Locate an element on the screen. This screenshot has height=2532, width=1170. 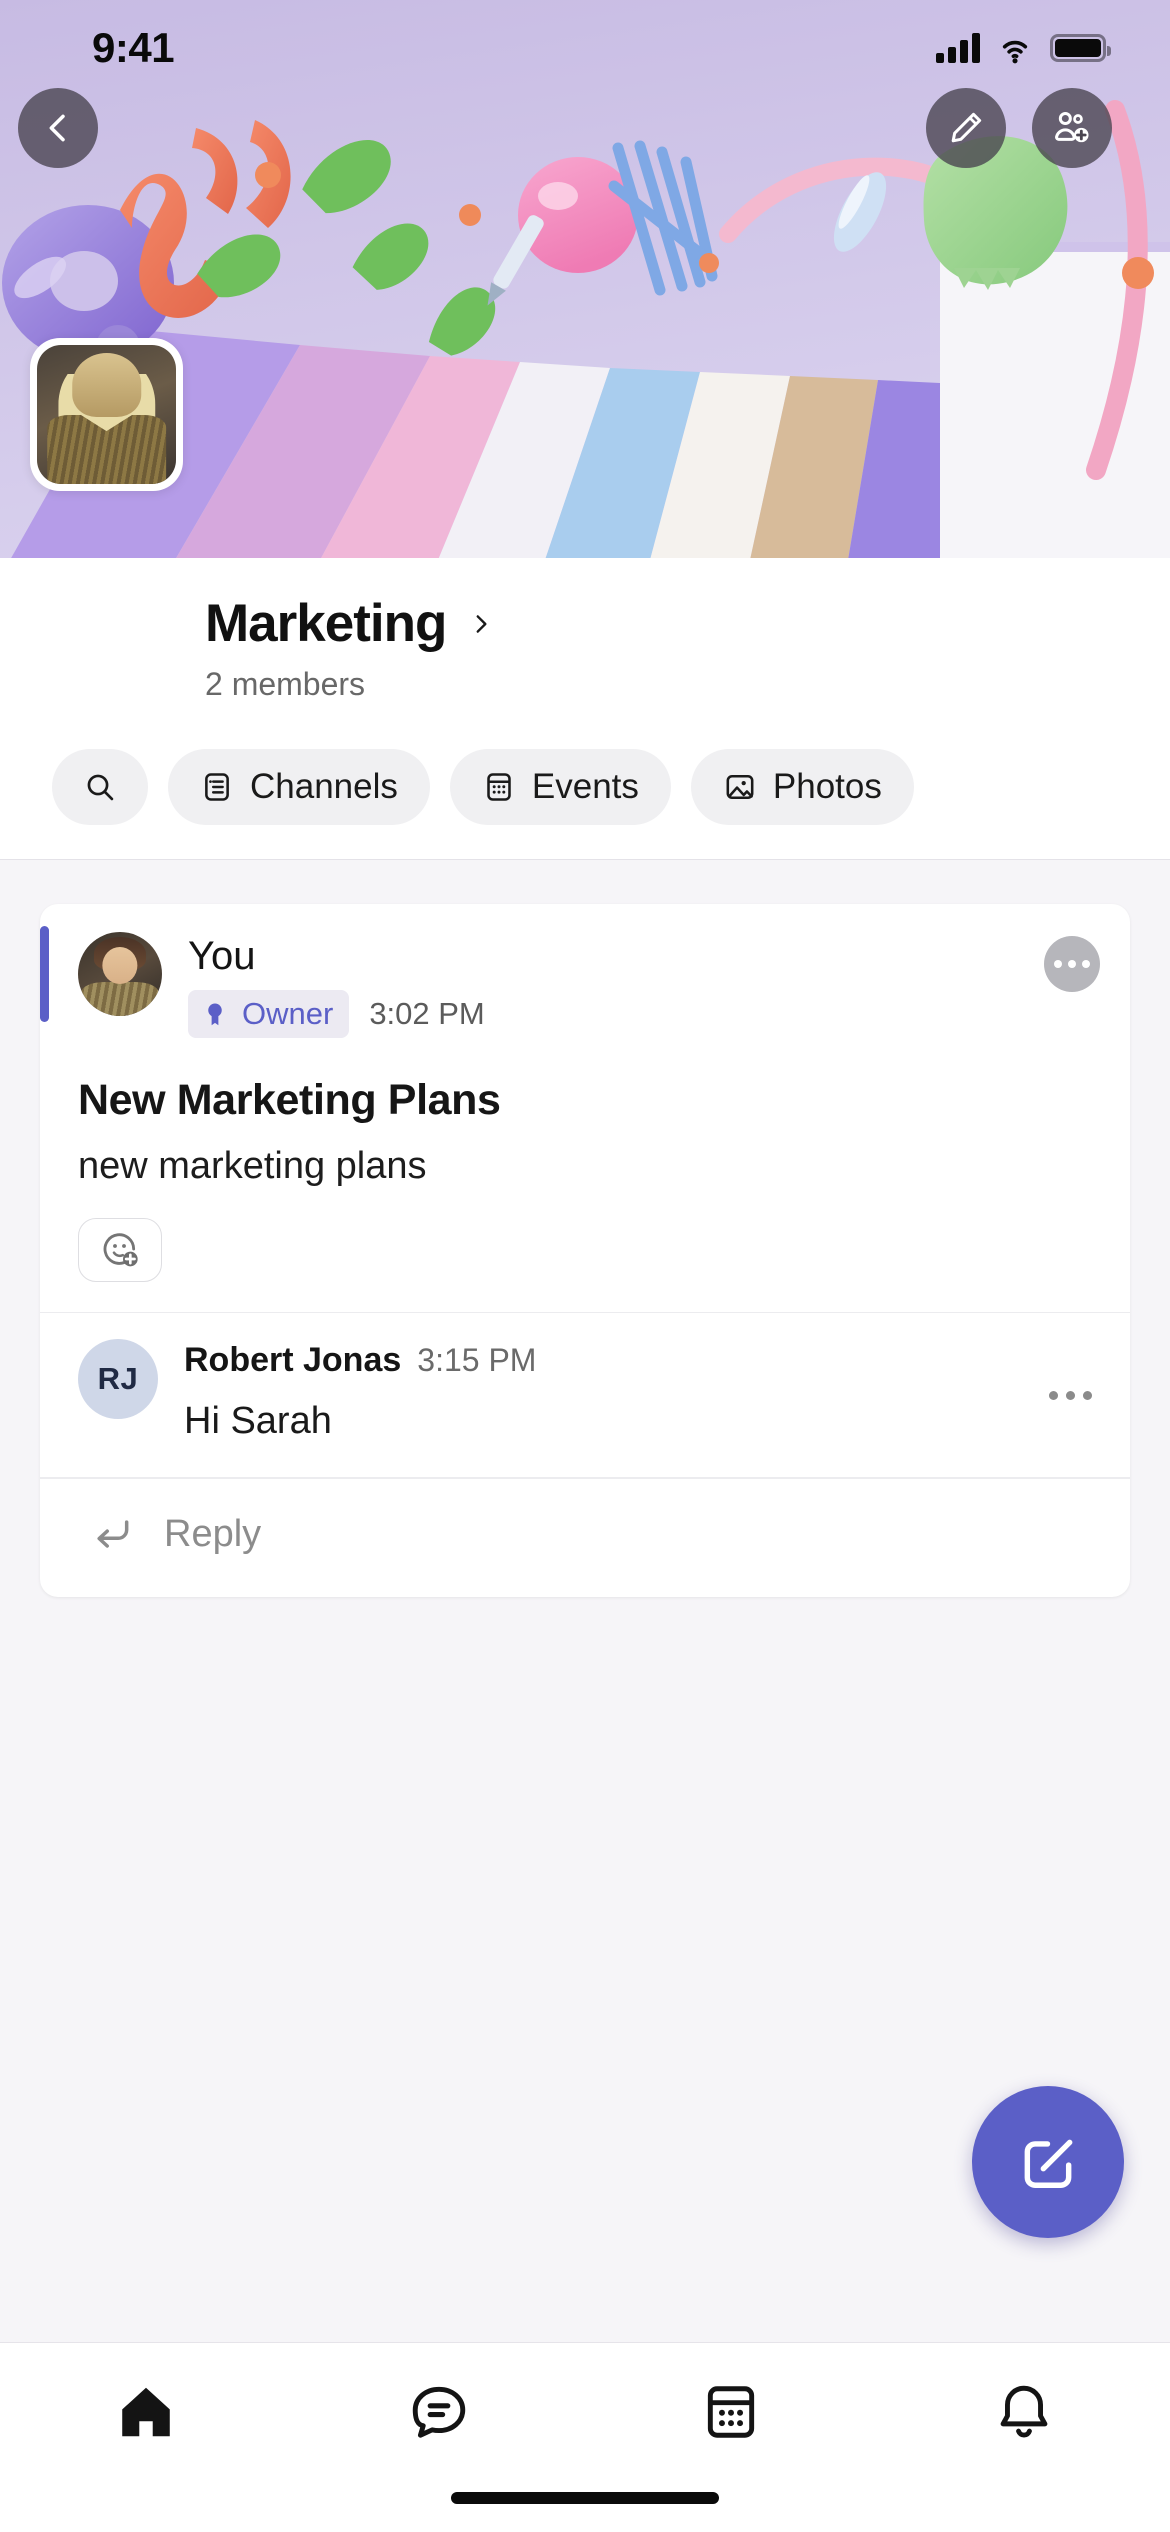
reply-body: Hi Sarah is located at coordinates (258, 1421).